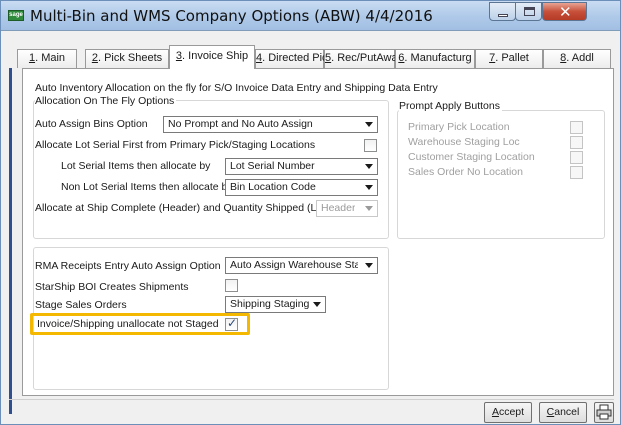 This screenshot has width=621, height=425. What do you see at coordinates (471, 157) in the screenshot?
I see `customer-staging-location-label: Customer Staging Location` at bounding box center [471, 157].